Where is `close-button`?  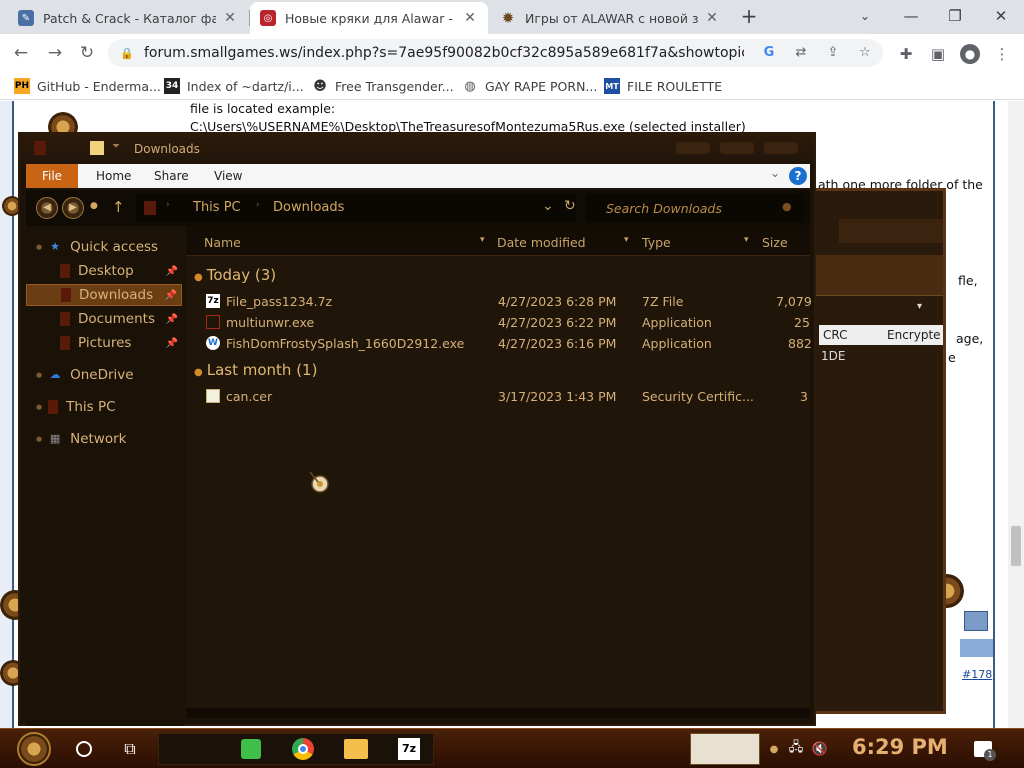 close-button is located at coordinates (781, 148).